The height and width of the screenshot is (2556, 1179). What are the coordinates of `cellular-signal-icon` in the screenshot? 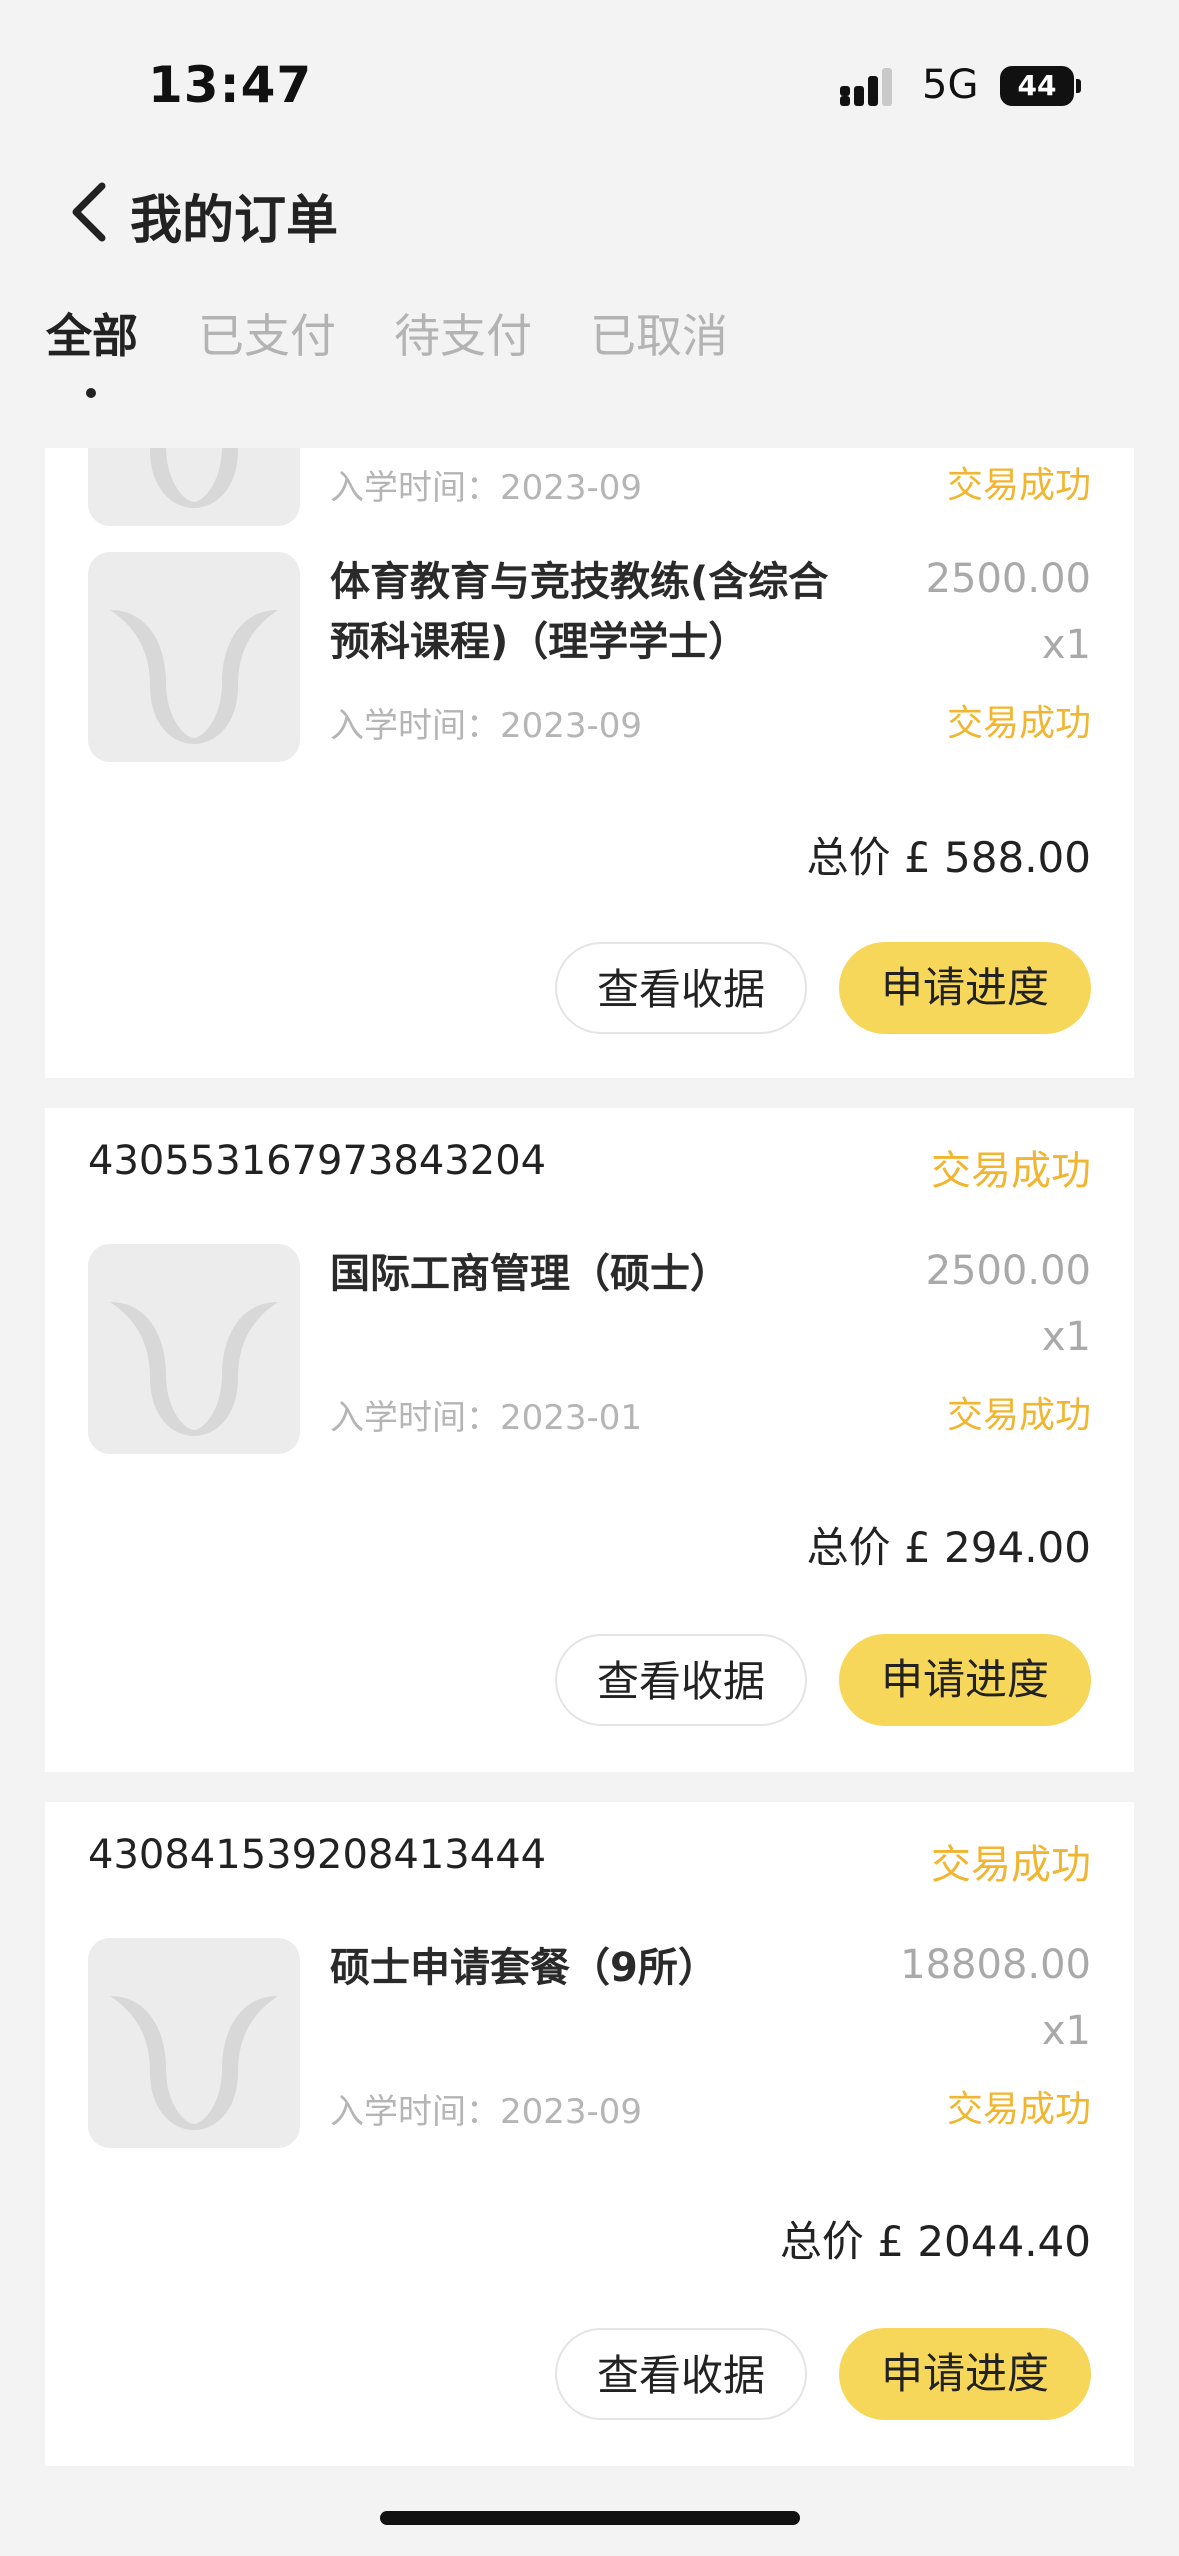 It's located at (866, 87).